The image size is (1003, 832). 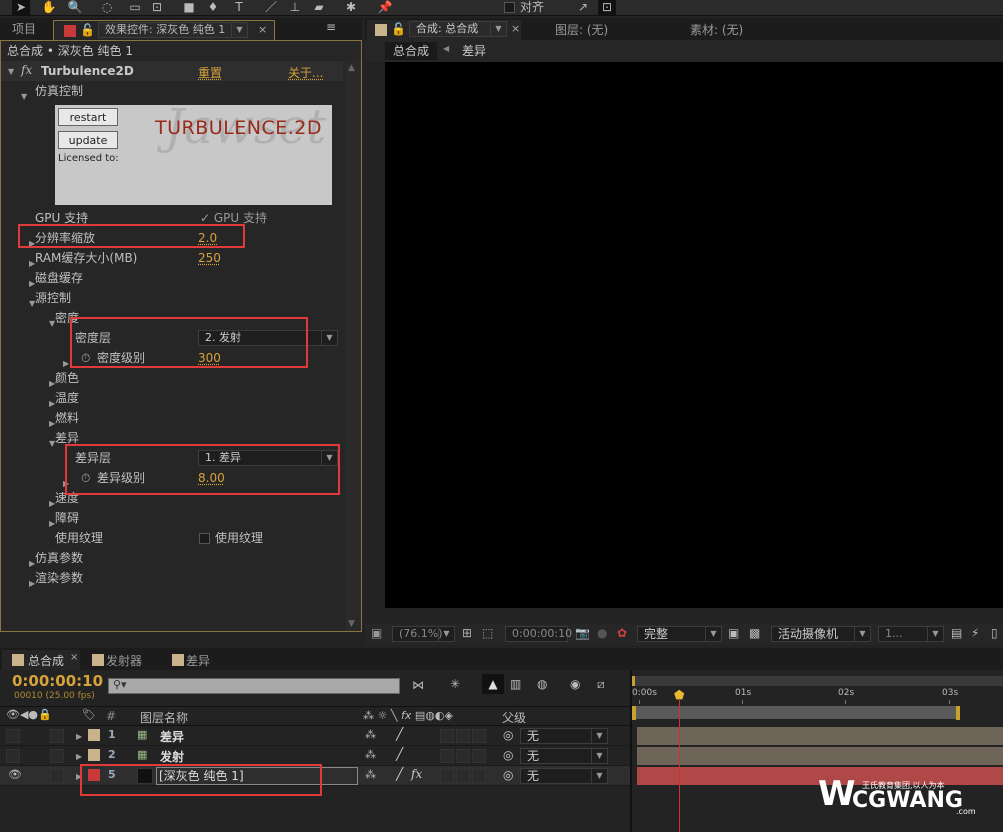 I want to click on composition-select: 合成: 总合成 ▼, so click(x=458, y=29).